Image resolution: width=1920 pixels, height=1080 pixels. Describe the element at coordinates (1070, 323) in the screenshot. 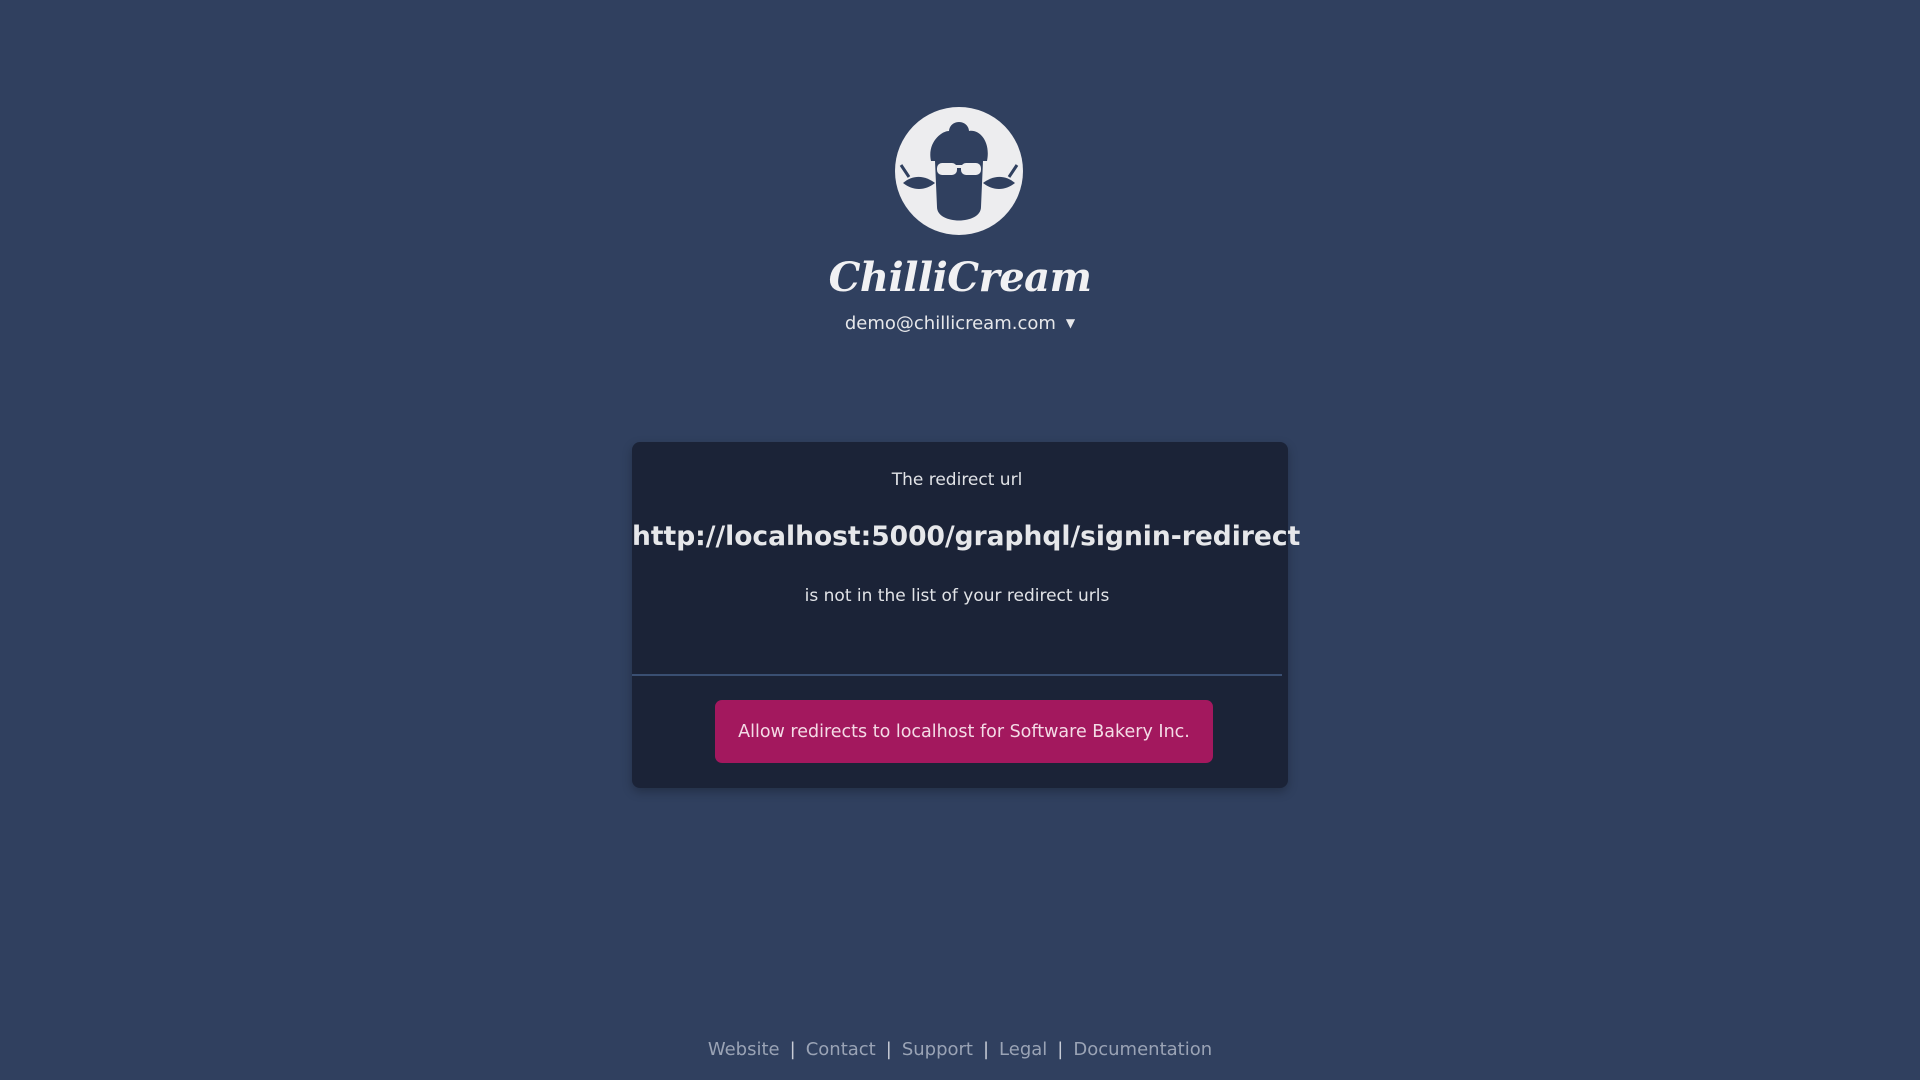

I see `chevron-down-icon: ▼` at that location.